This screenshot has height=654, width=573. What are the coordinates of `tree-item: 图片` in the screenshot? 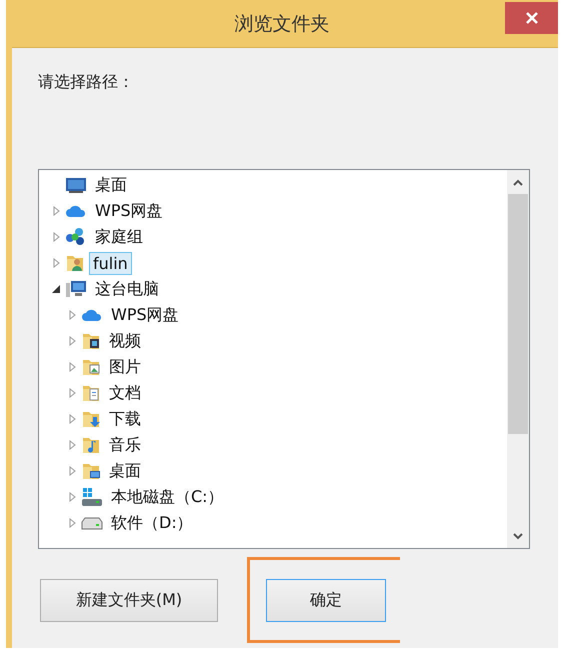 It's located at (125, 367).